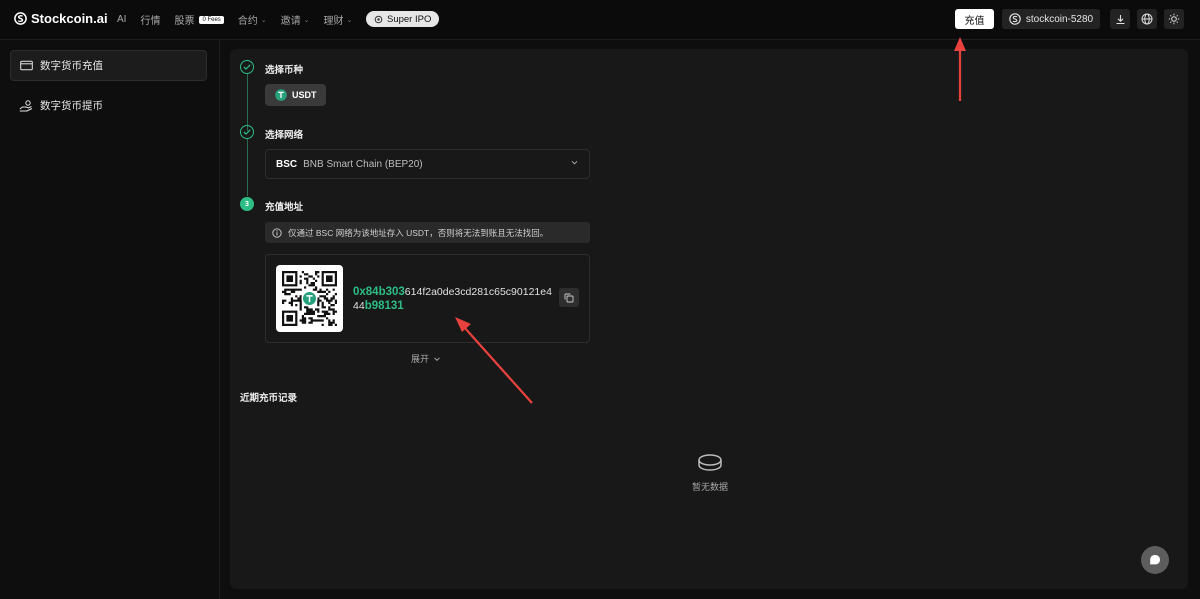 The width and height of the screenshot is (1200, 599). What do you see at coordinates (363, 164) in the screenshot?
I see `network-name: BNB Smart Chain (BEP20)` at bounding box center [363, 164].